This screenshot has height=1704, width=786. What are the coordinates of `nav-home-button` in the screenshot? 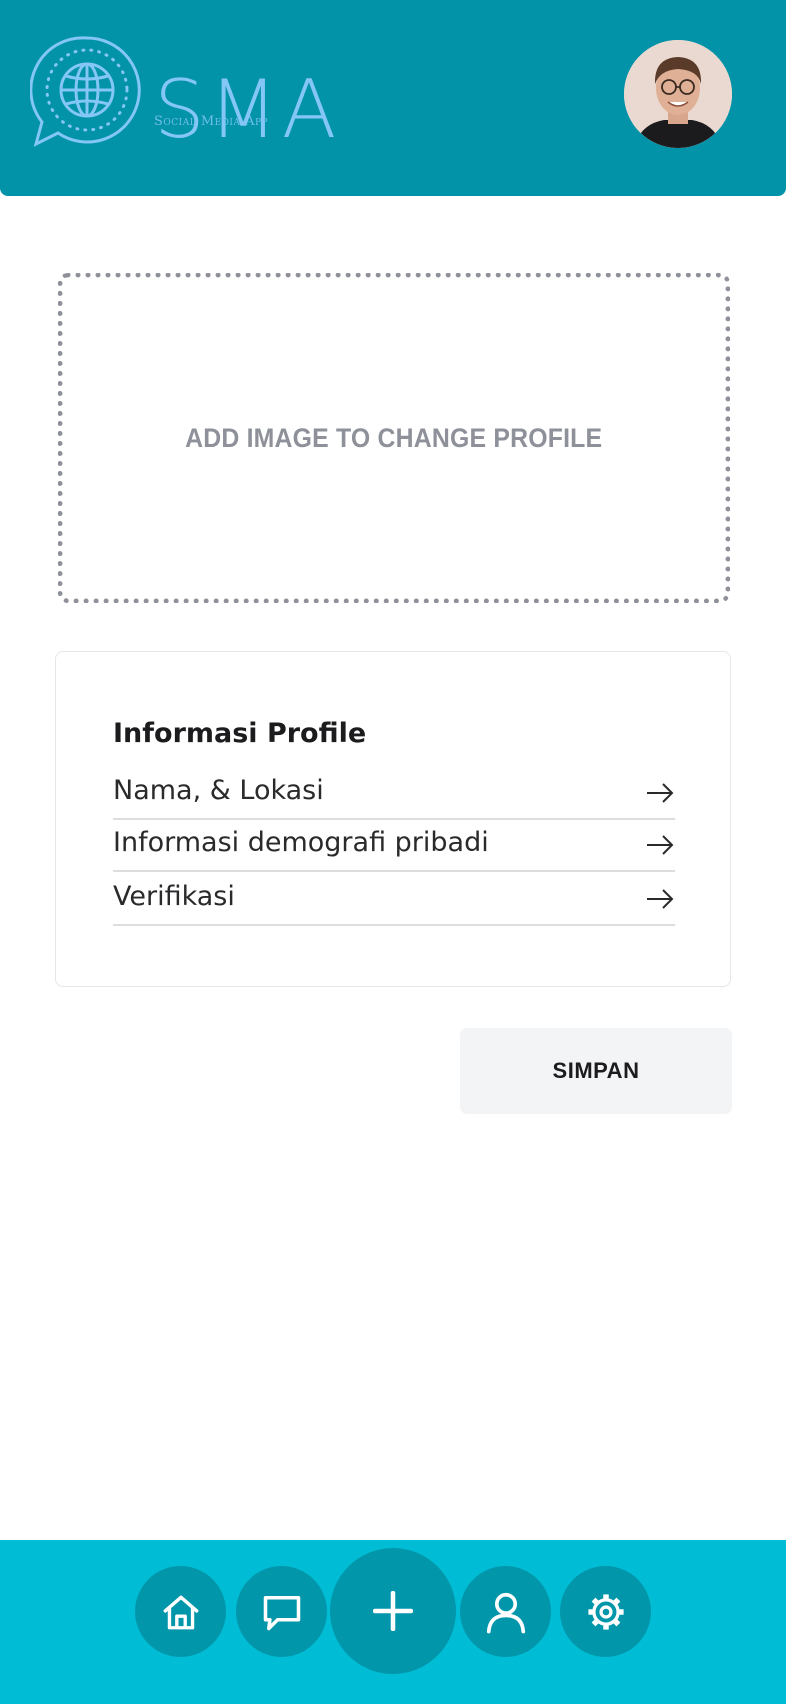 It's located at (180, 1611).